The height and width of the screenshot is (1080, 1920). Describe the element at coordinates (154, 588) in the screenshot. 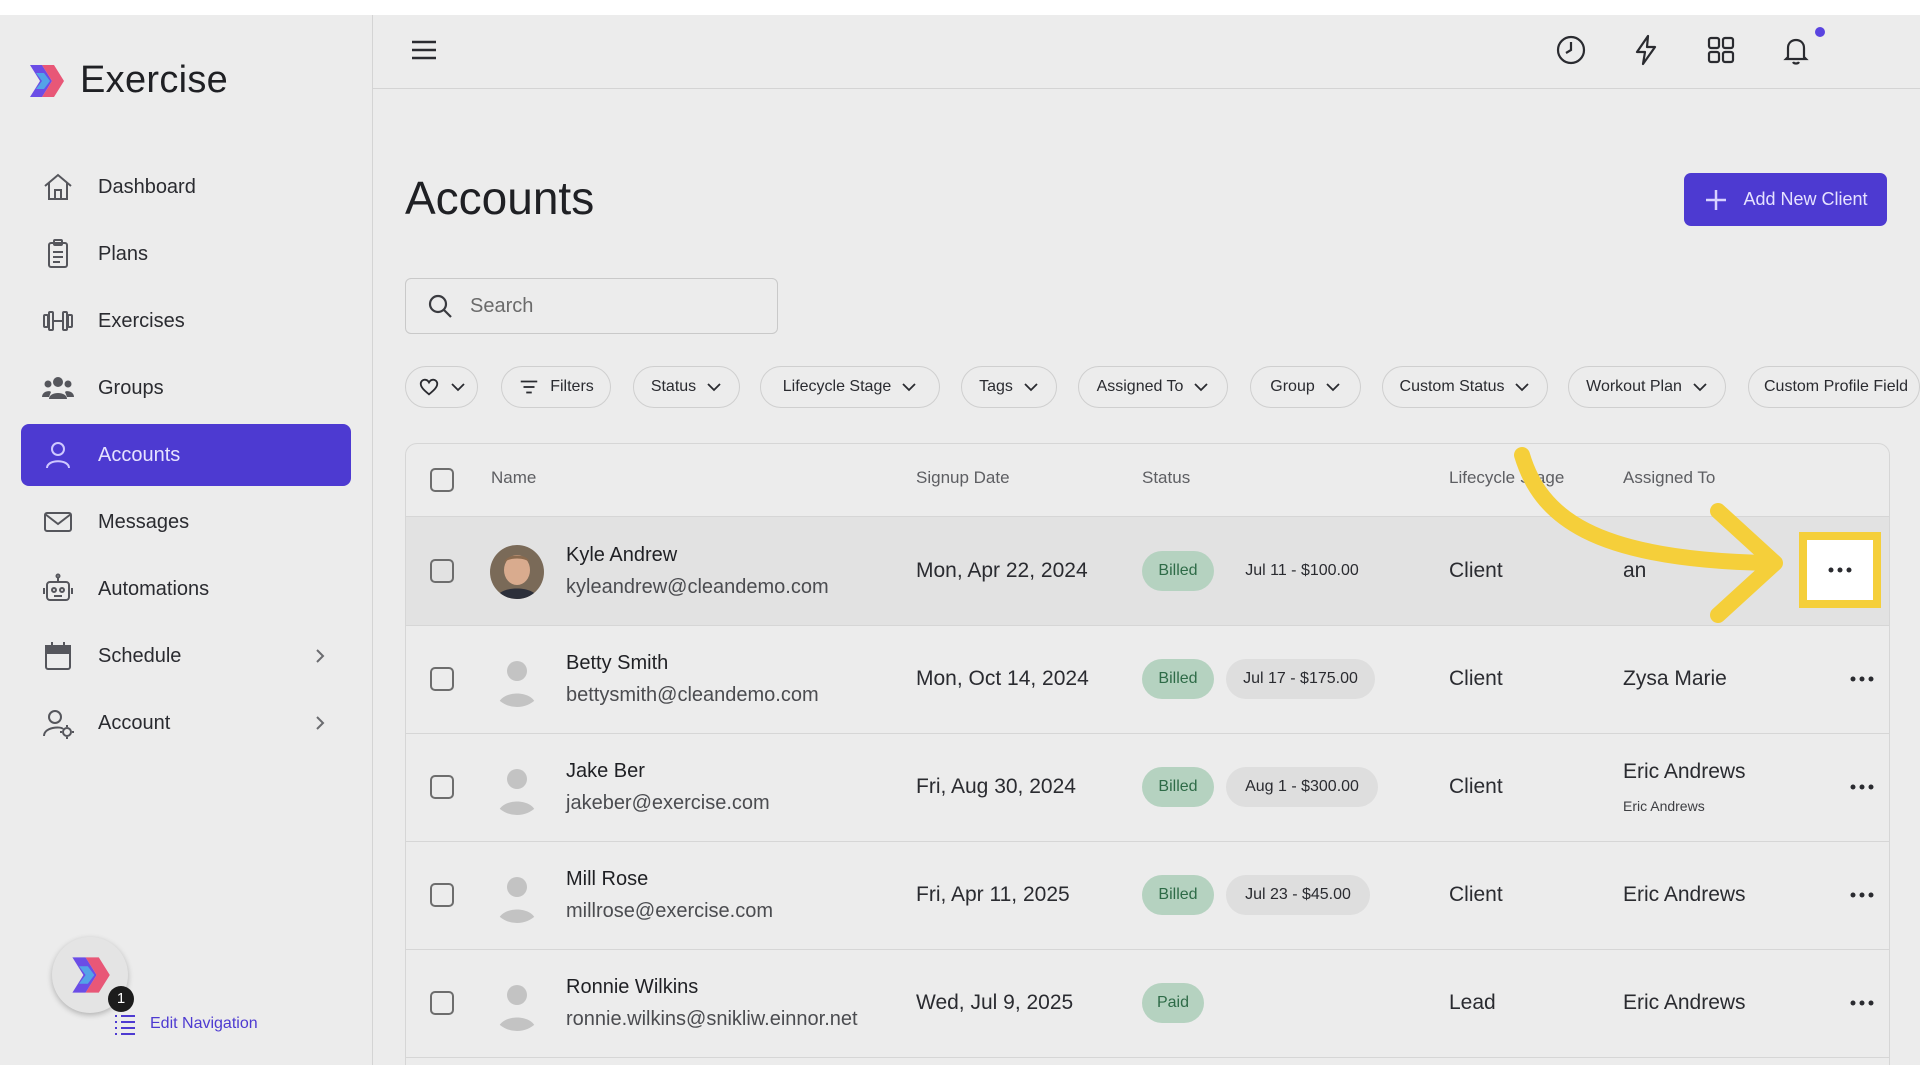

I see `sidebar-item-label: Automations` at that location.